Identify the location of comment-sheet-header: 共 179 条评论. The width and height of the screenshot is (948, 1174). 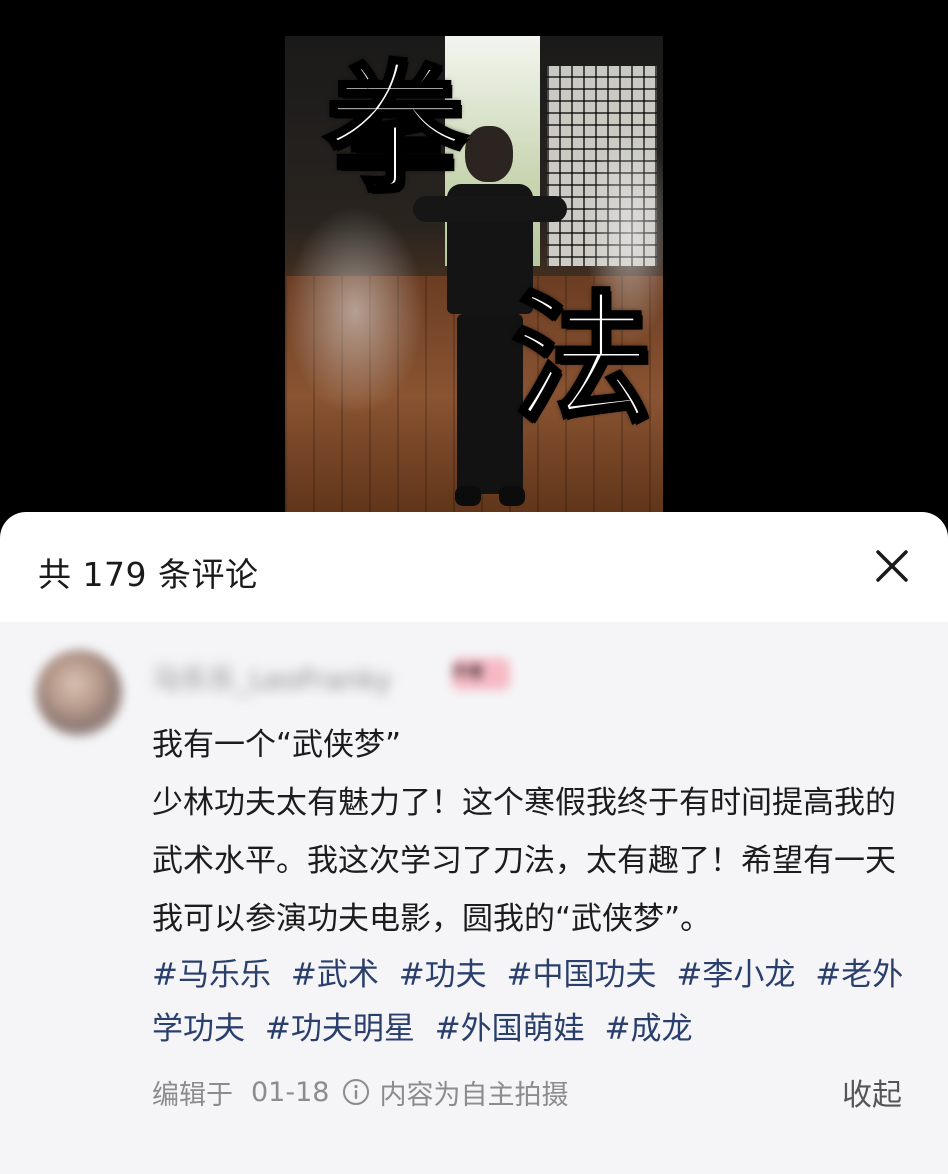
(474, 567).